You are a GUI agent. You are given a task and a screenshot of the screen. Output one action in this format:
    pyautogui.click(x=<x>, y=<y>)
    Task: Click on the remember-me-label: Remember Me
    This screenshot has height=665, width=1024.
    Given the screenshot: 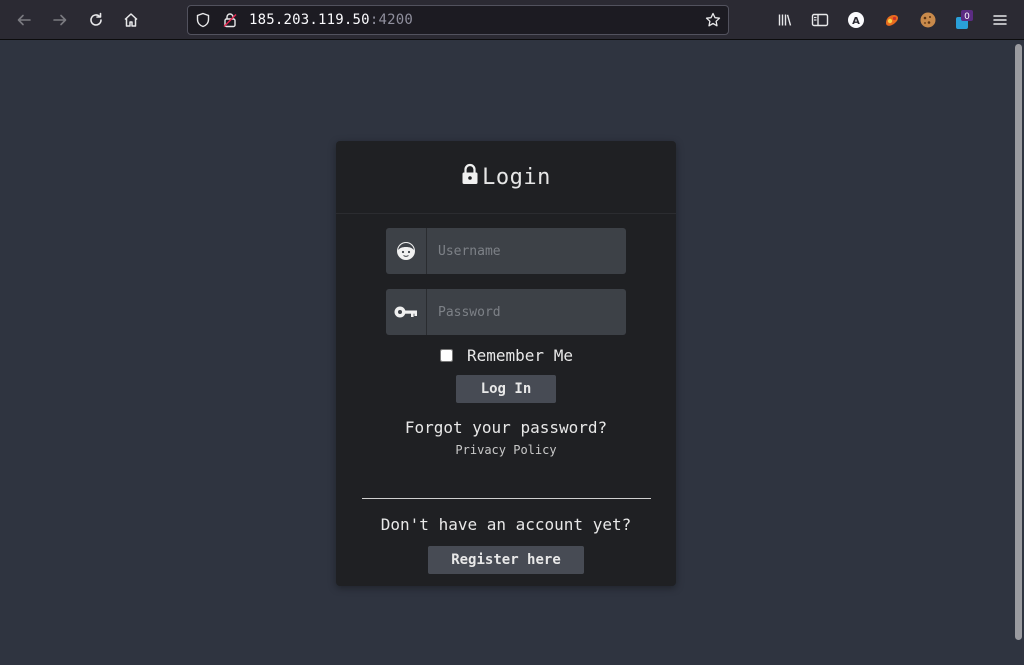 What is the action you would take?
    pyautogui.click(x=520, y=355)
    